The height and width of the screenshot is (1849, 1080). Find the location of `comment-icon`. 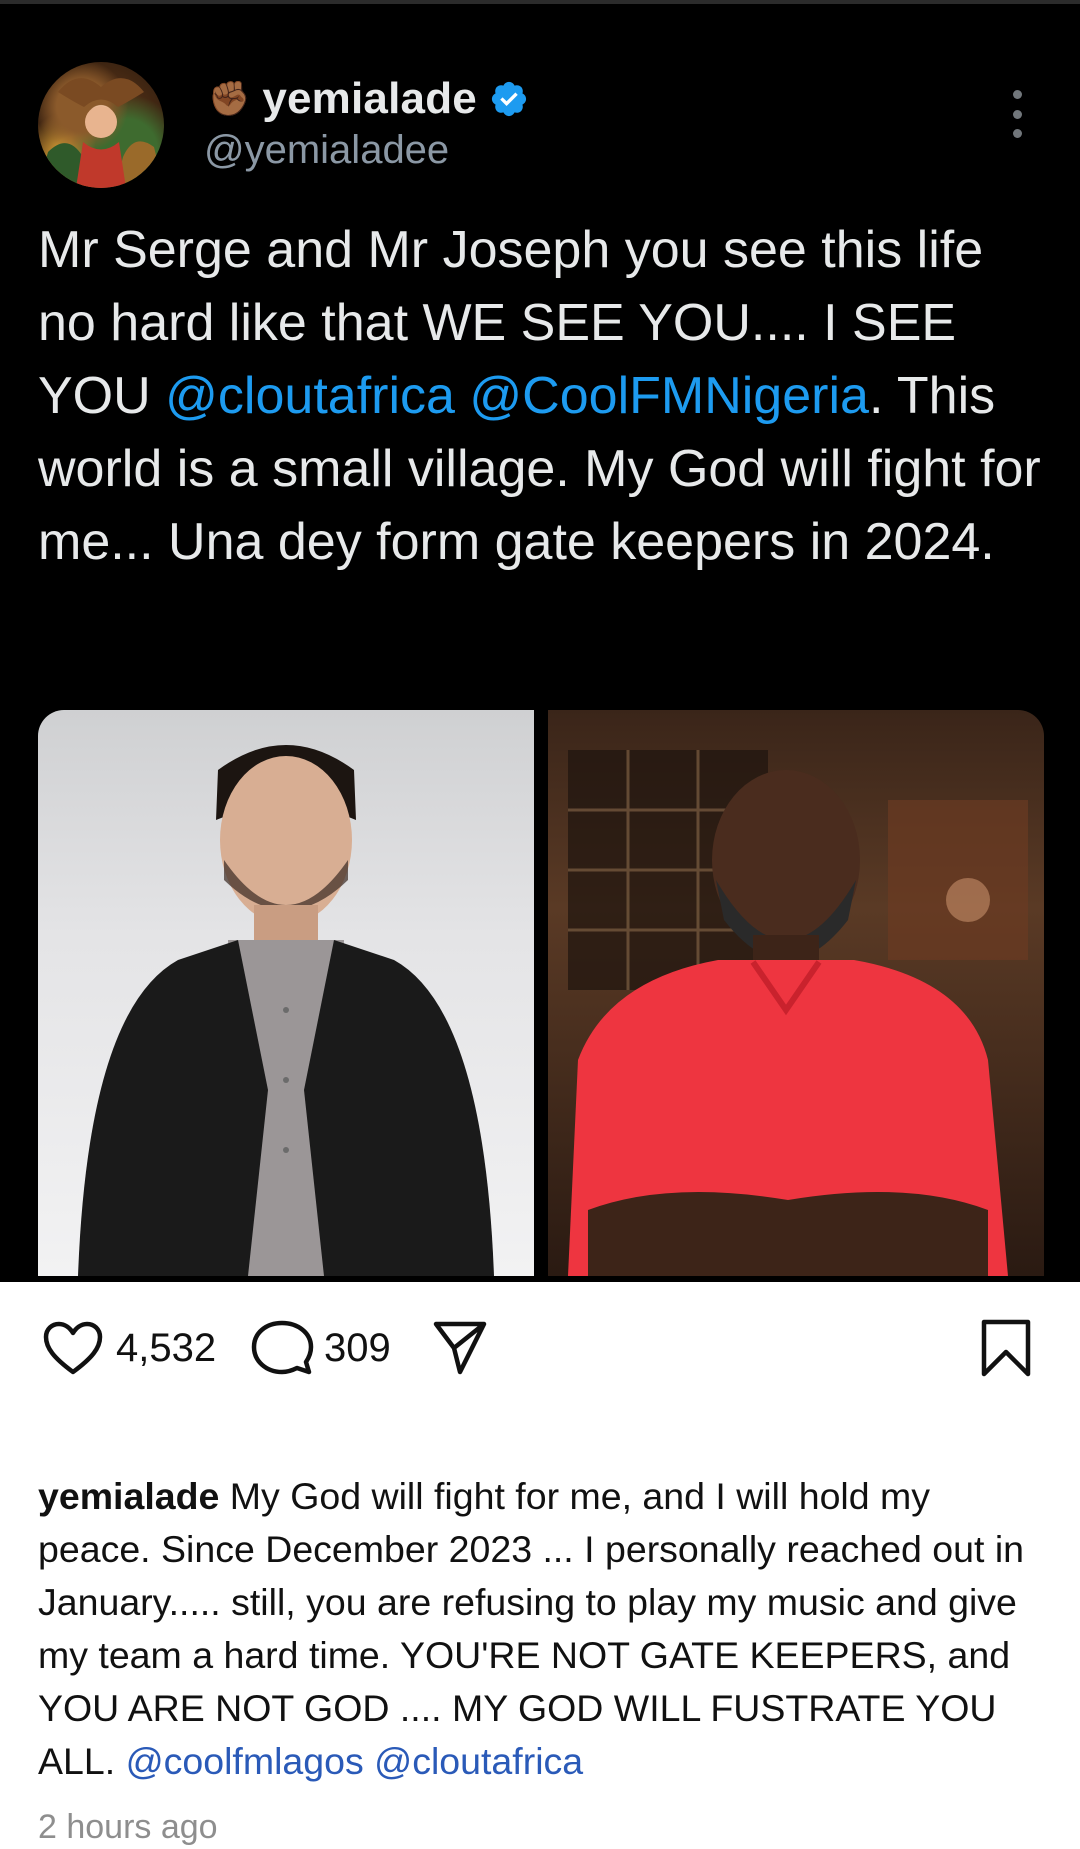

comment-icon is located at coordinates (282, 1348).